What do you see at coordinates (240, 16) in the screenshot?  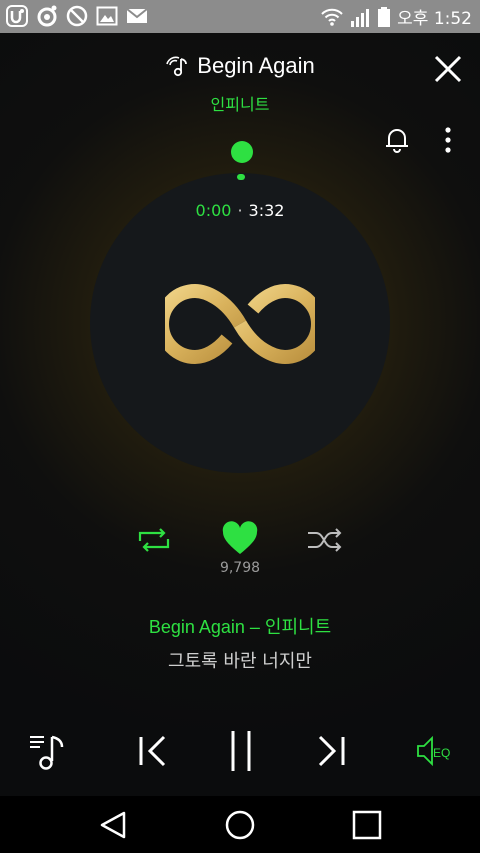 I see `status-bar: 오후 1:52` at bounding box center [240, 16].